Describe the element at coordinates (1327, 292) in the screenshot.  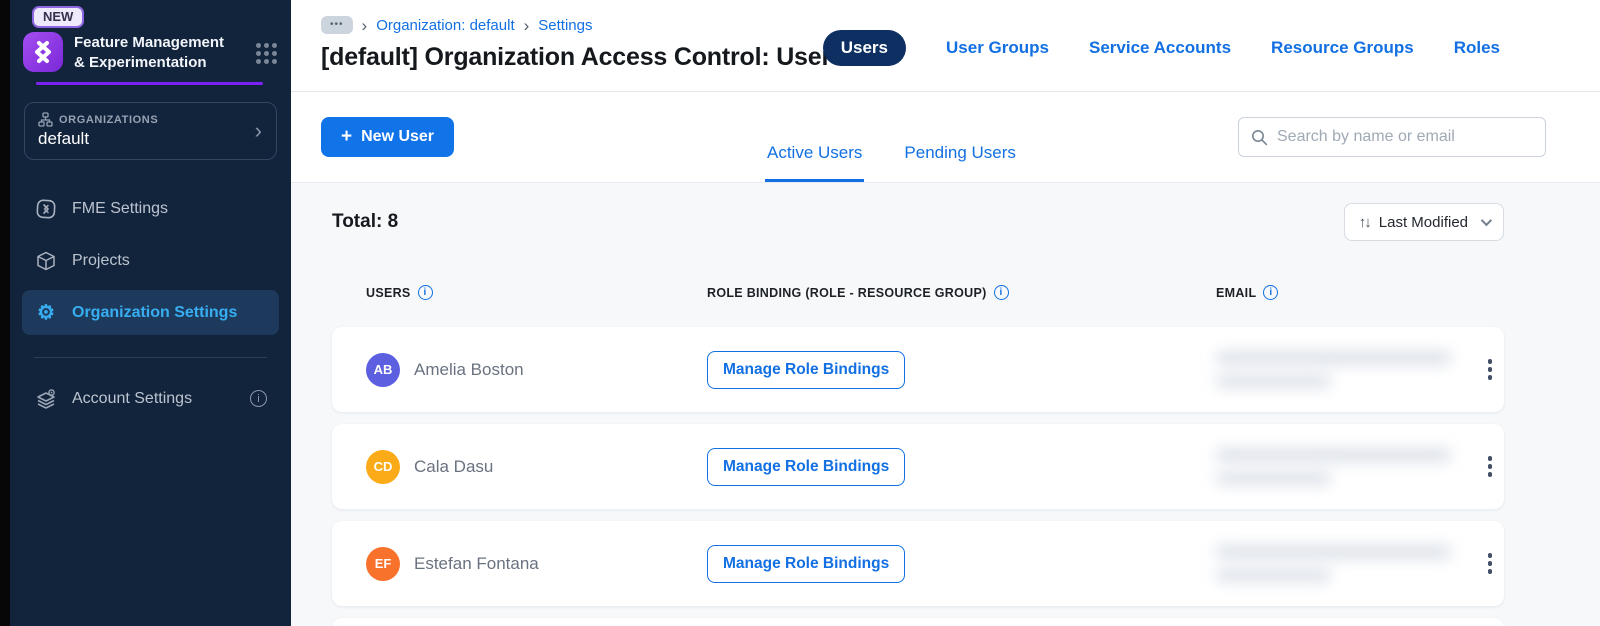
I see `column-header-email: EMAIL i` at that location.